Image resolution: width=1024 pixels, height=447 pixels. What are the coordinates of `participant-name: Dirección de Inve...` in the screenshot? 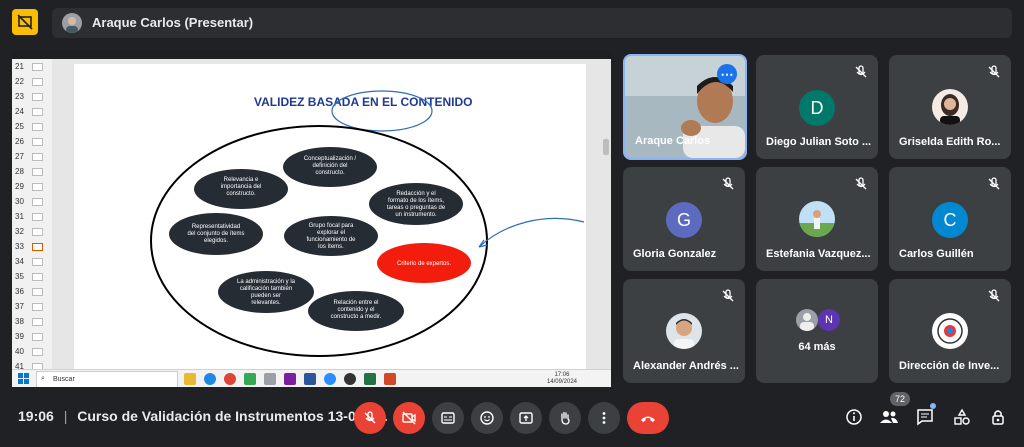 It's located at (949, 366).